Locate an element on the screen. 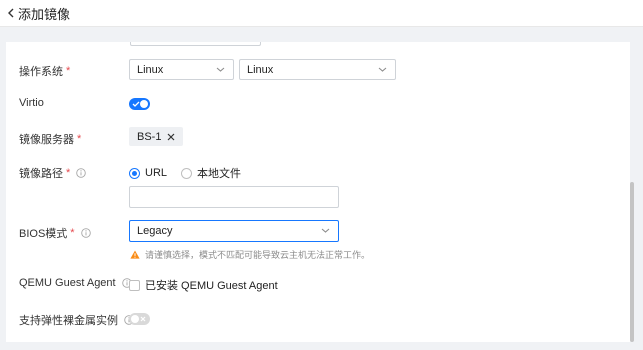 The width and height of the screenshot is (643, 350). image-path-radio-group: URL 本地文件 is located at coordinates (192, 173).